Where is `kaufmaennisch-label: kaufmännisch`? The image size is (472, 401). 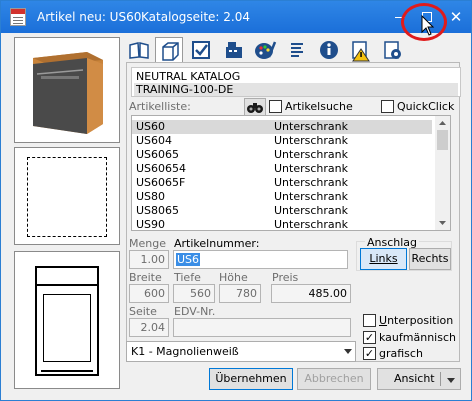 kaufmaennisch-label: kaufmännisch is located at coordinates (417, 337).